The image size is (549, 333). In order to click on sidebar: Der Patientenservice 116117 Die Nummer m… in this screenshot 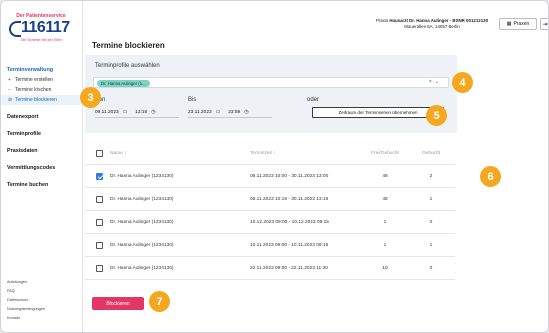, I will do `click(42, 166)`.